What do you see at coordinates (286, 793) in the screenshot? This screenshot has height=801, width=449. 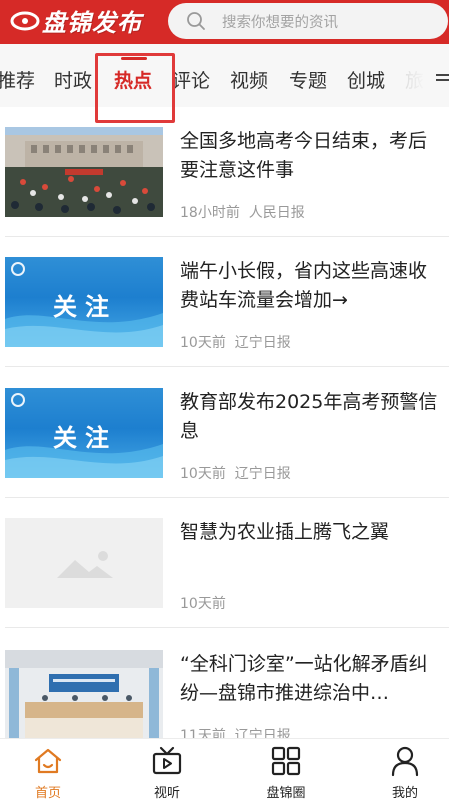 I see `nav-panjin-circle-label: 盘锦圈` at bounding box center [286, 793].